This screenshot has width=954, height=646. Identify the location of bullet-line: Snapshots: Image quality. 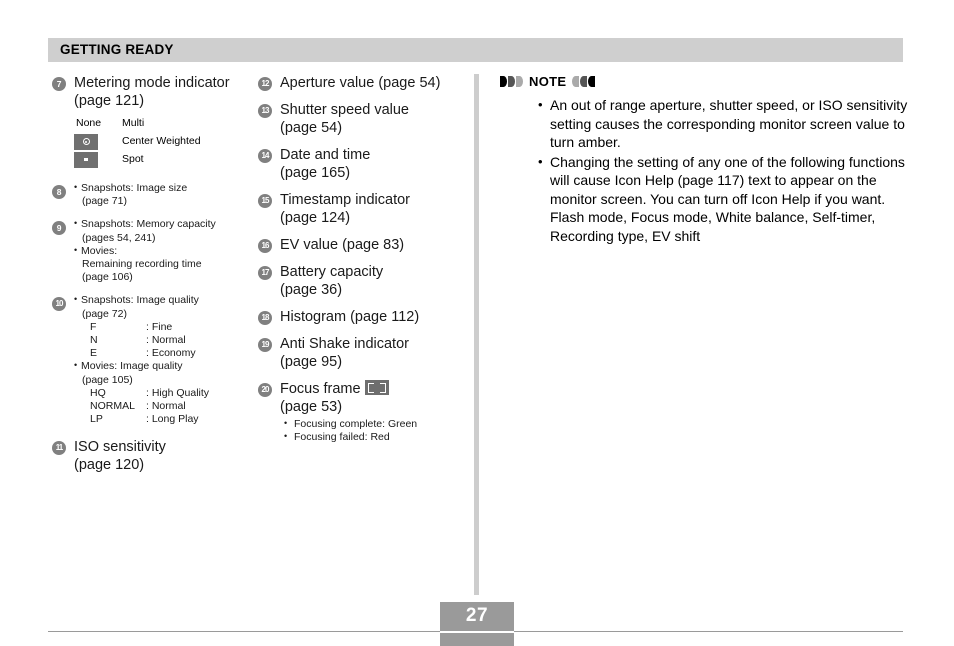
(165, 300).